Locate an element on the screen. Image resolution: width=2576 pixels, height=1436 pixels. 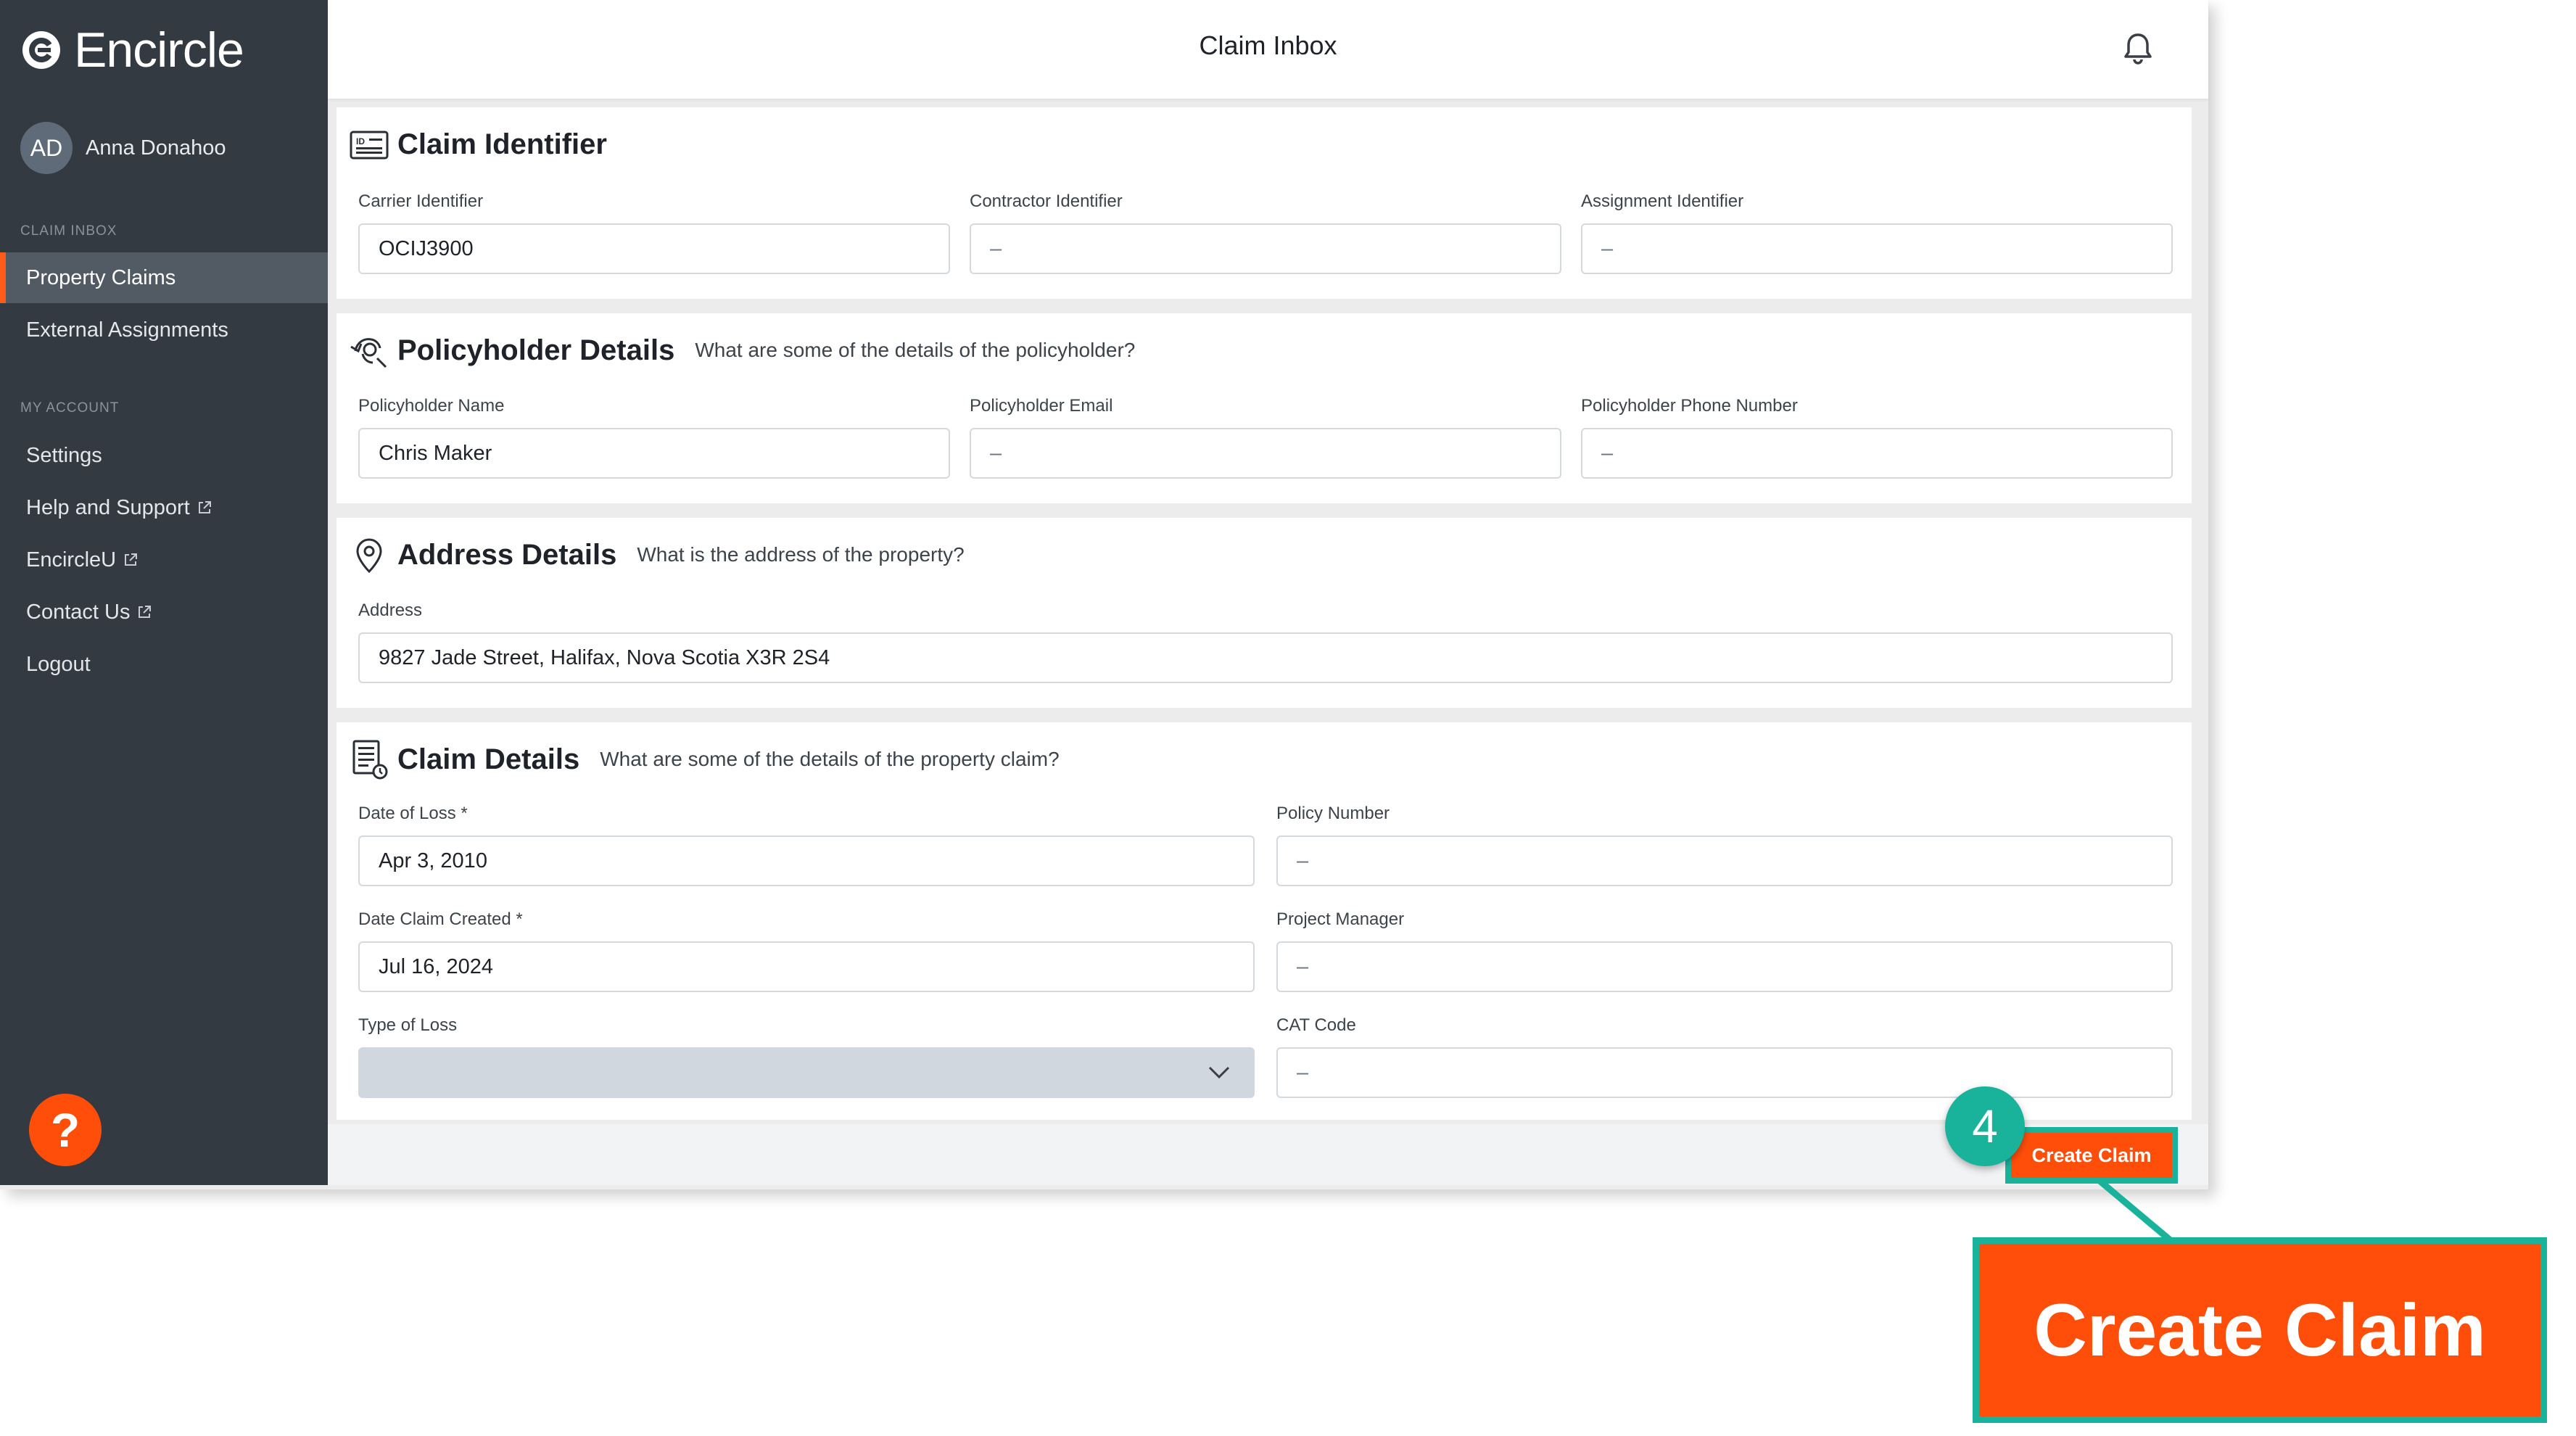
zoomed-create-claim-callout: Create Claim is located at coordinates (2260, 1330).